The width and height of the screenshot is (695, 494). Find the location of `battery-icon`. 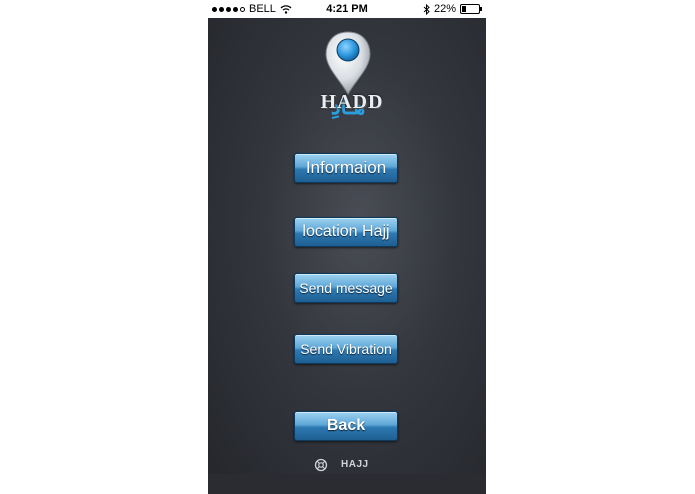

battery-icon is located at coordinates (471, 9).